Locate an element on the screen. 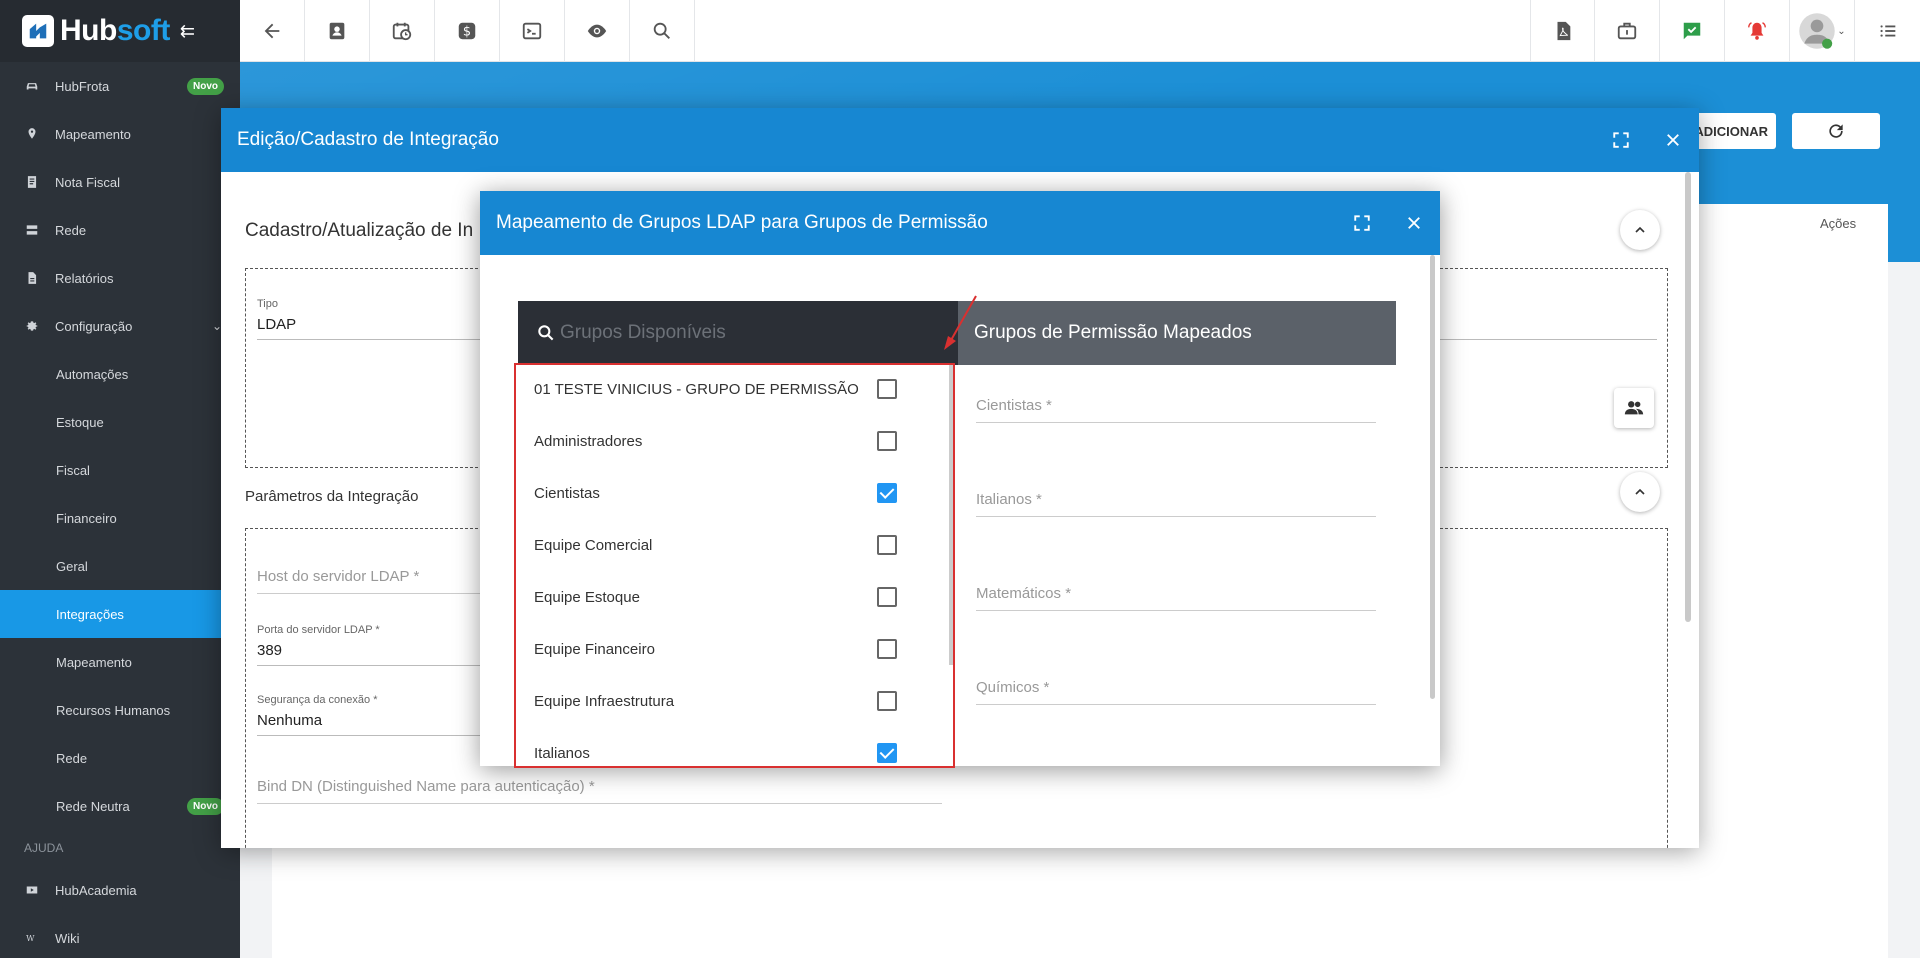 The width and height of the screenshot is (1920, 958). finance-button: $ is located at coordinates (467, 31).